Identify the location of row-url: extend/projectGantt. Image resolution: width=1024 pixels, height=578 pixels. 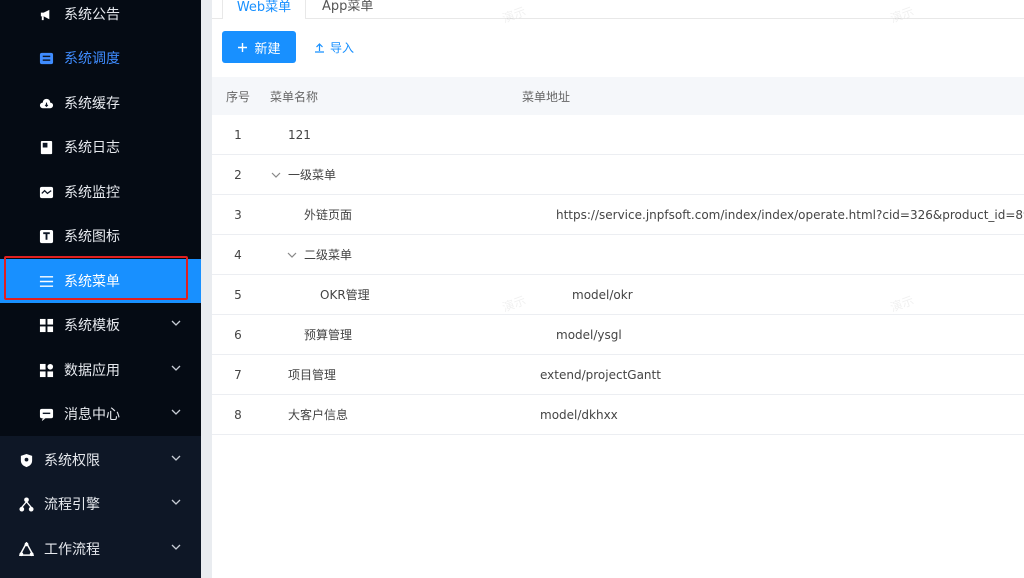
(600, 374).